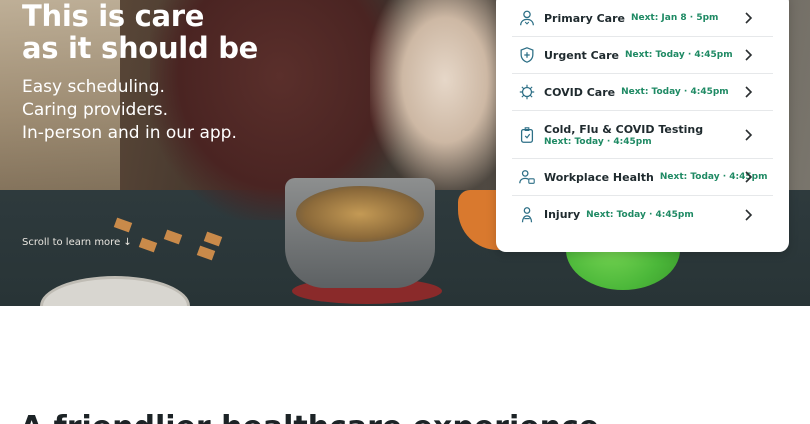  Describe the element at coordinates (674, 18) in the screenshot. I see `next-availability: Next: Jan 8 · 5pm` at that location.